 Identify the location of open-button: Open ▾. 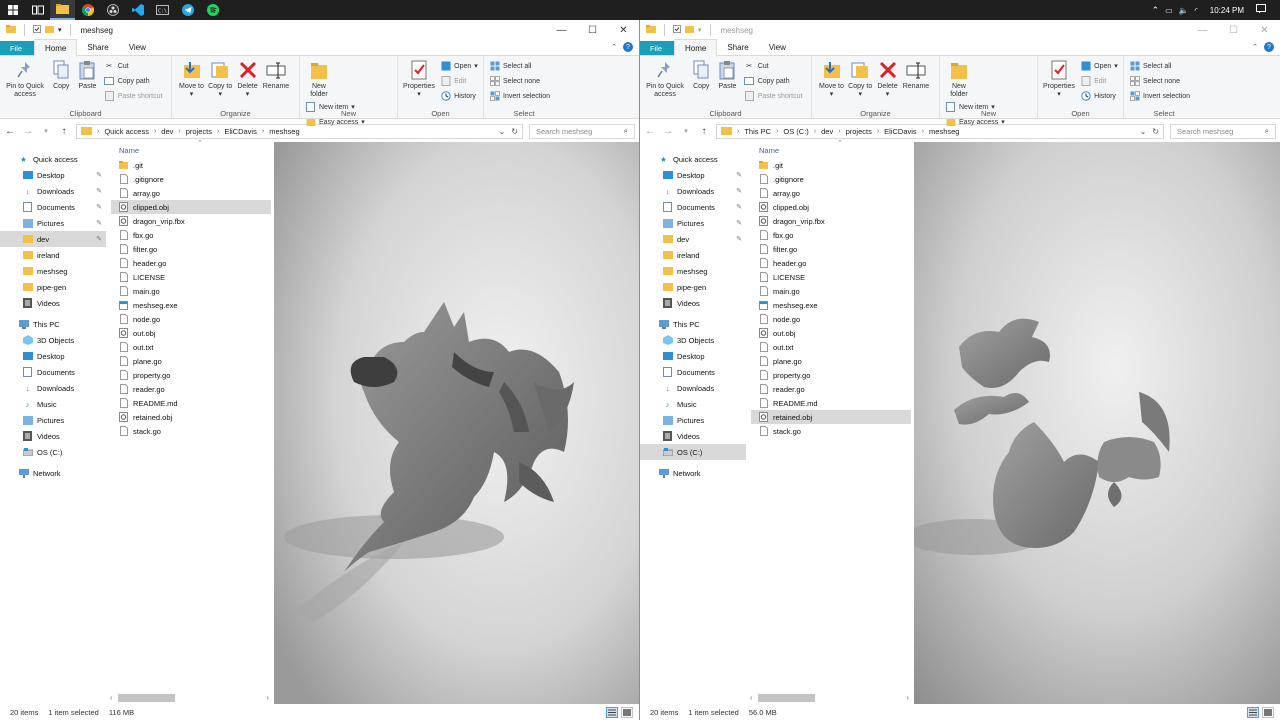
(459, 66).